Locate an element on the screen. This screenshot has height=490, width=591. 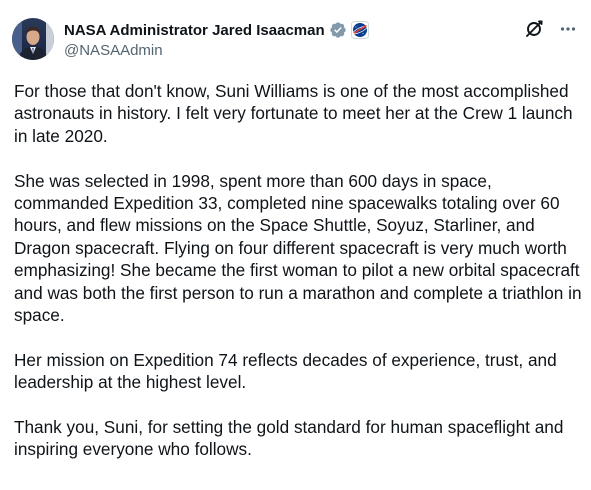
name-row: NASA Administrator Jared Isaacman is located at coordinates (287, 30).